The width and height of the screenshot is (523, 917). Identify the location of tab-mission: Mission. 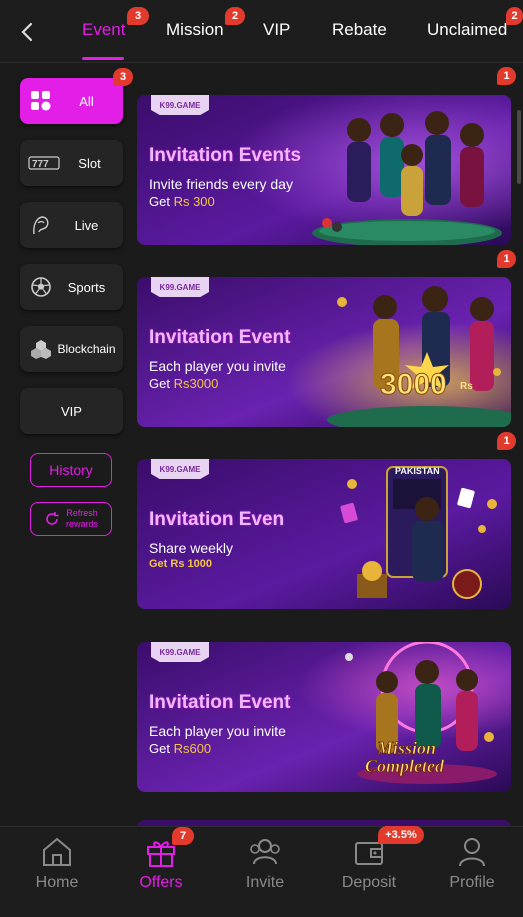
(195, 30).